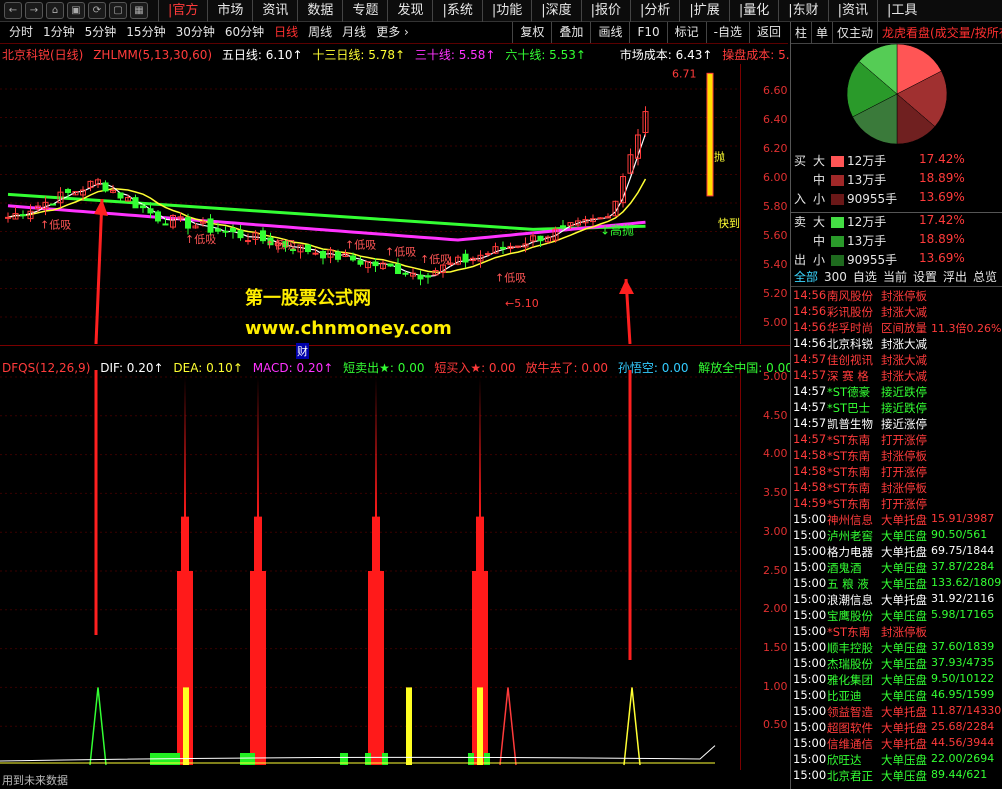 This screenshot has height=789, width=1002. What do you see at coordinates (848, 408) in the screenshot?
I see `alert-stock: *ST巴士` at bounding box center [848, 408].